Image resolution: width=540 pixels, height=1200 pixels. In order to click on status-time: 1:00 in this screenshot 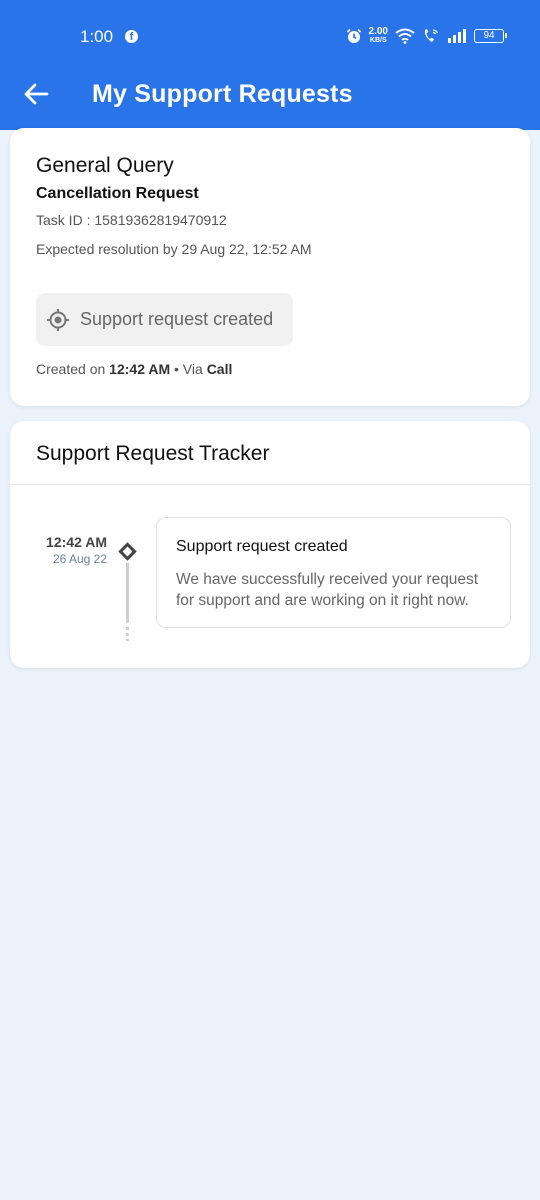, I will do `click(97, 36)`.